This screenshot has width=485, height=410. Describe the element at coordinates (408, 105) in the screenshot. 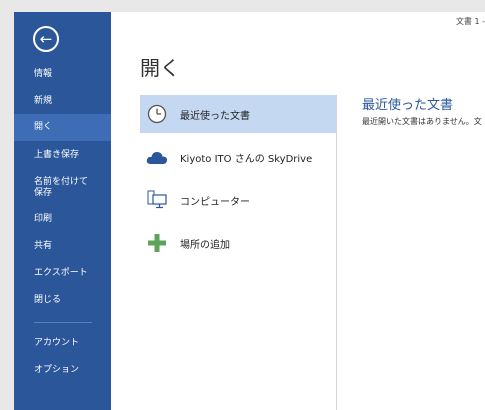

I see `recent-heading: 最近使った文書` at that location.